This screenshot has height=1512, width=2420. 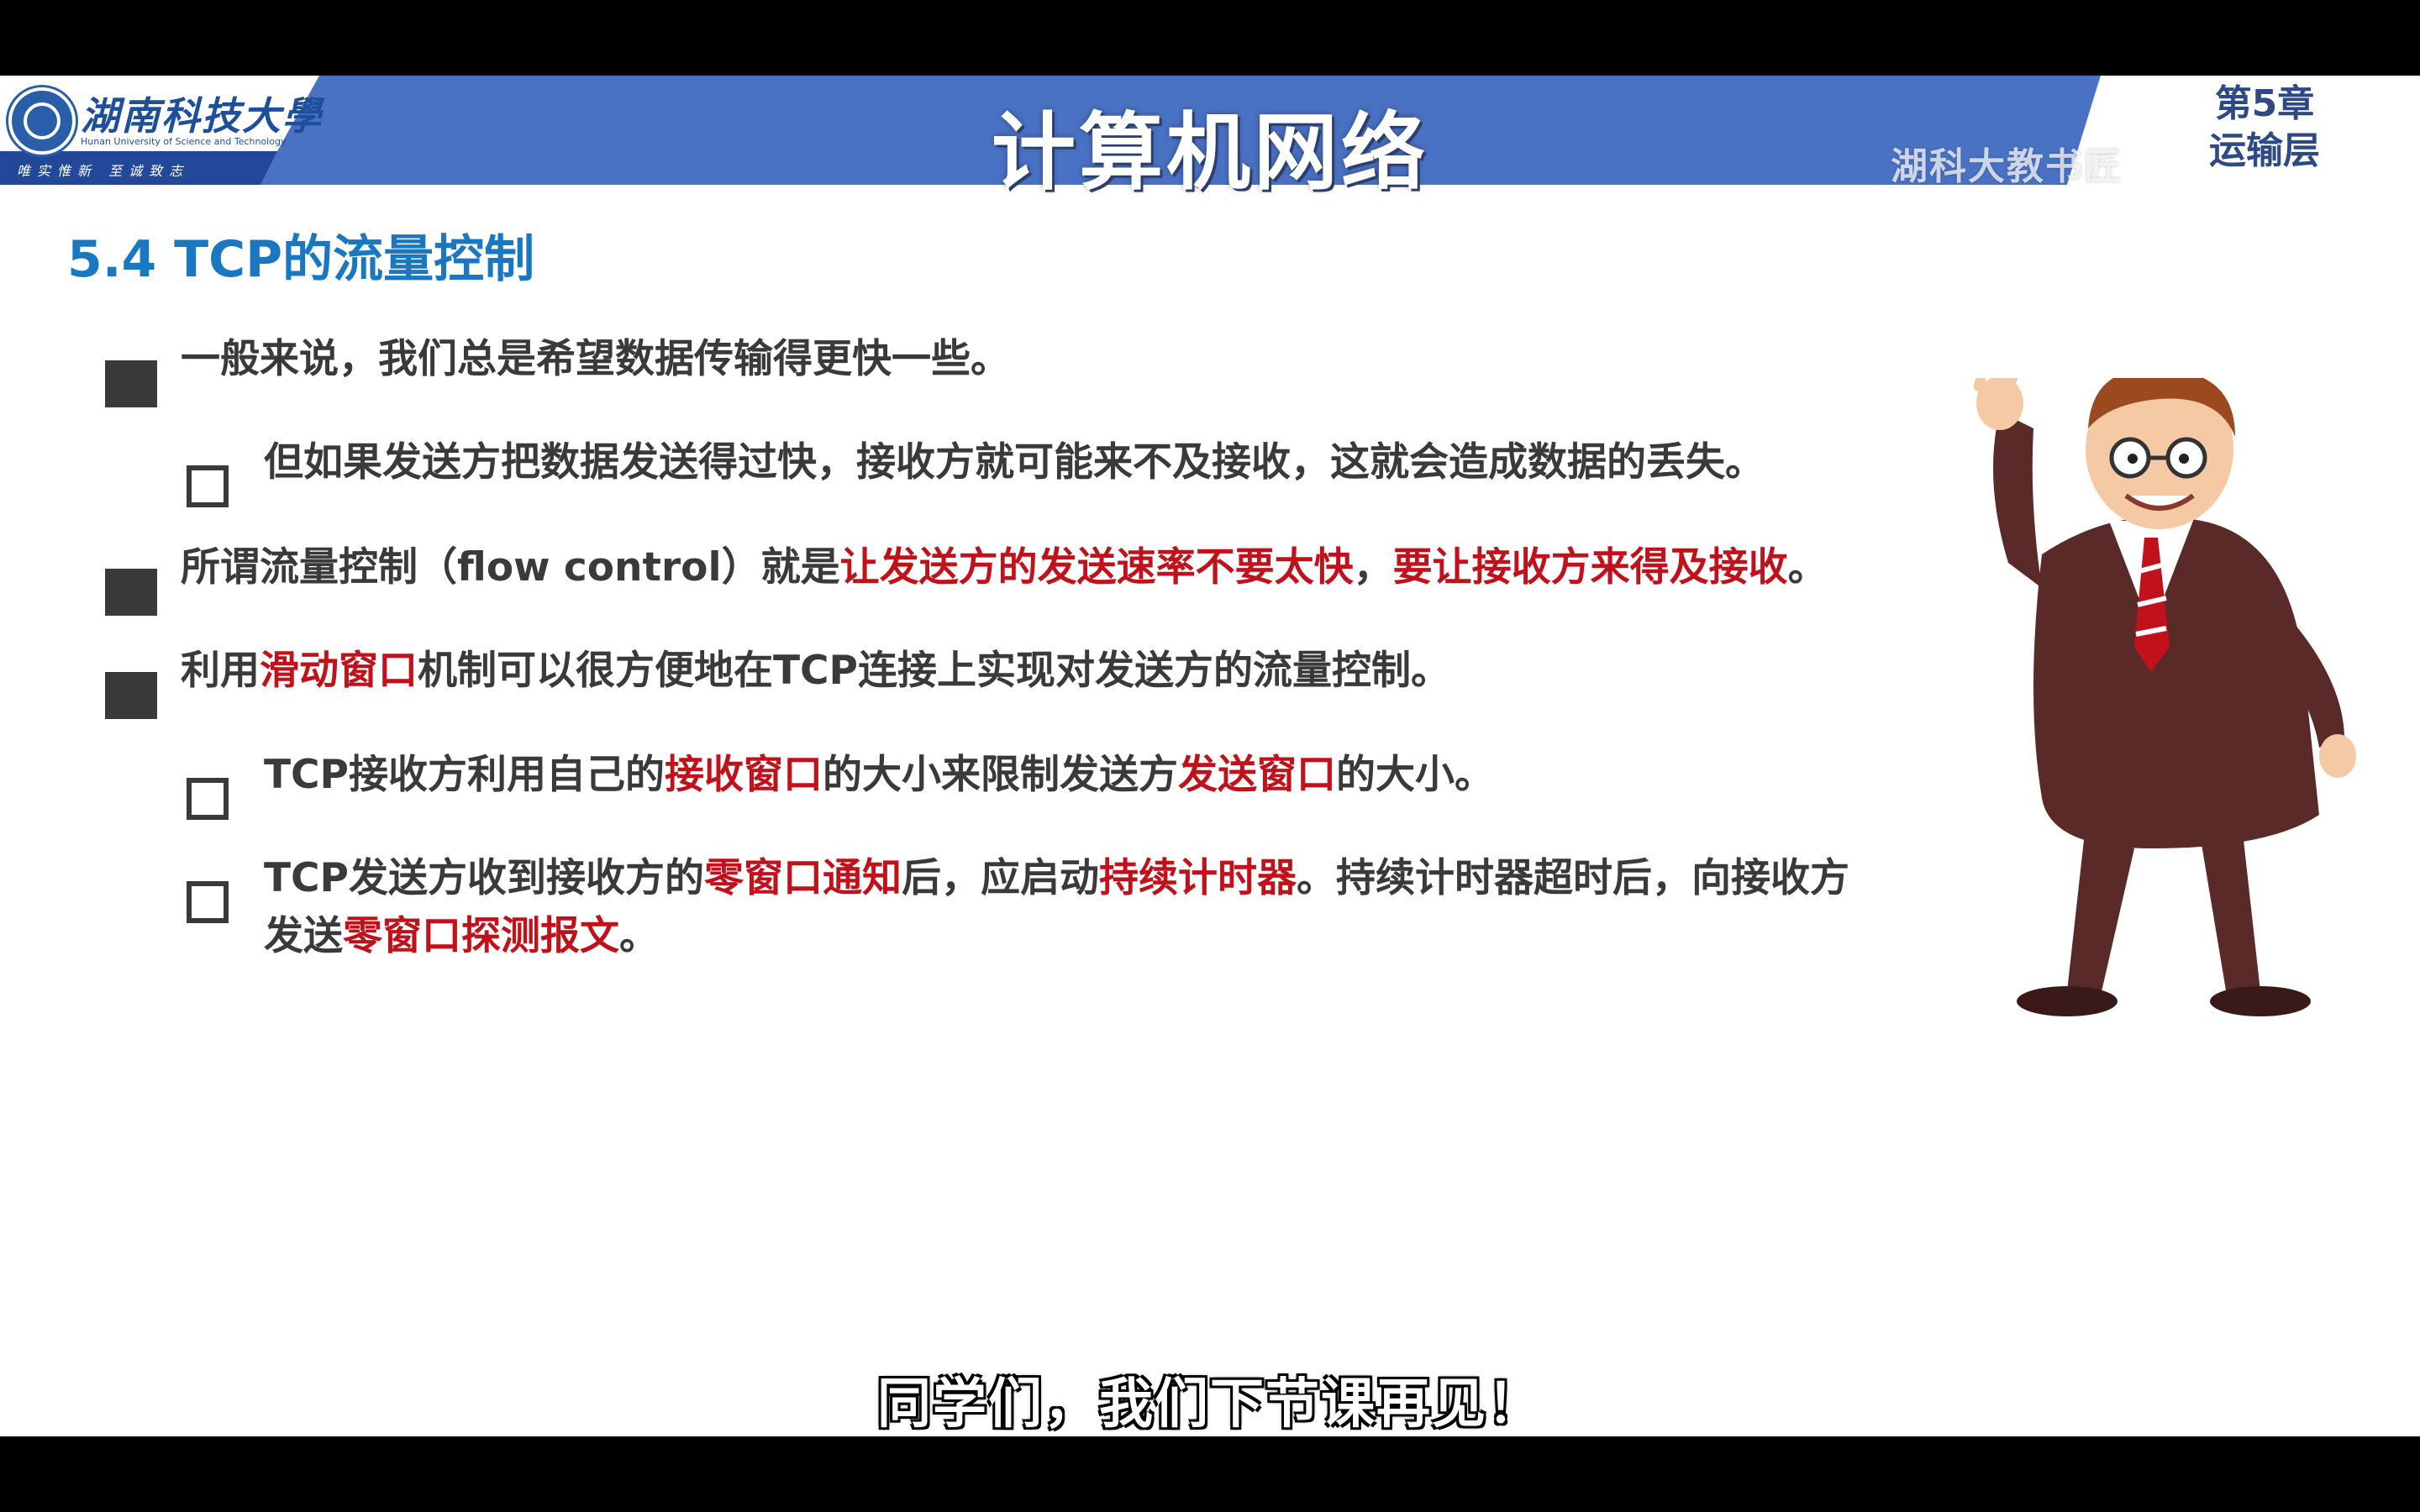 I want to click on highlighted-text: 让发送方的发送速率不要太快, so click(x=1096, y=567).